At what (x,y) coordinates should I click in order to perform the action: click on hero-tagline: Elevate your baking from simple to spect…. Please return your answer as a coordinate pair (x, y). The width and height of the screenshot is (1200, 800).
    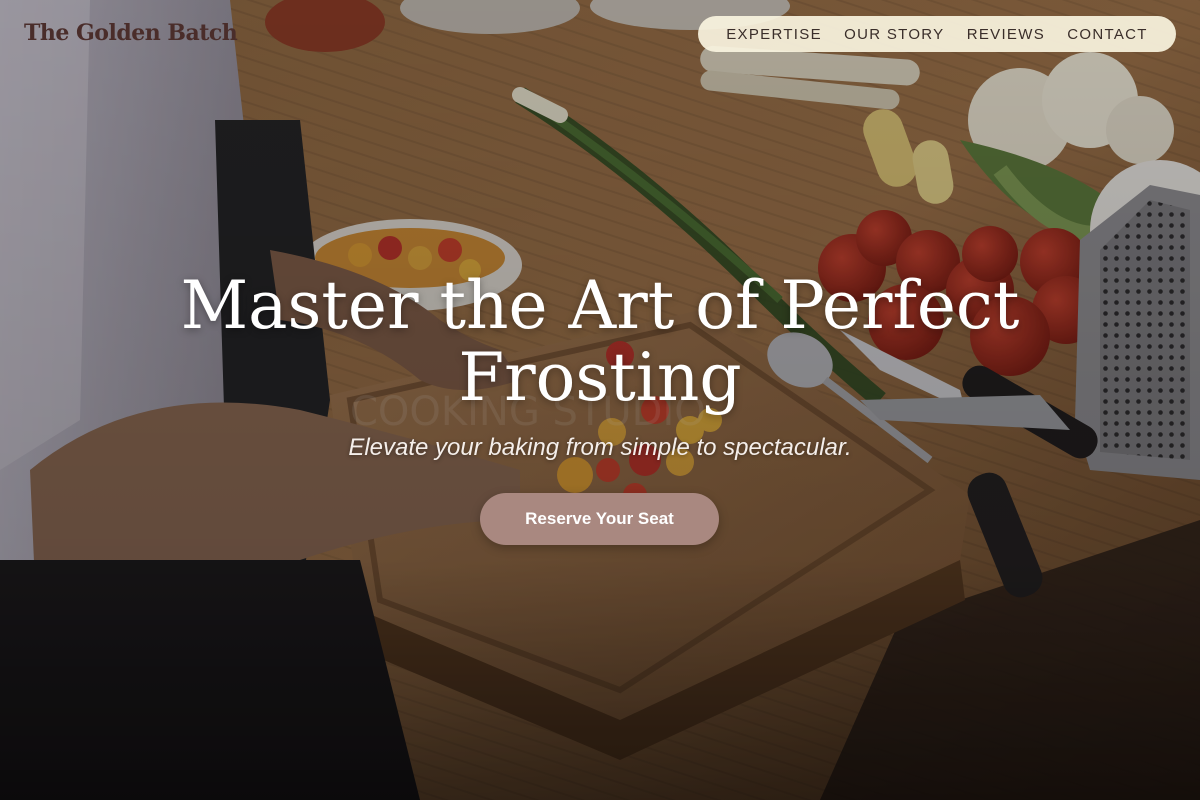
    Looking at the image, I should click on (600, 447).